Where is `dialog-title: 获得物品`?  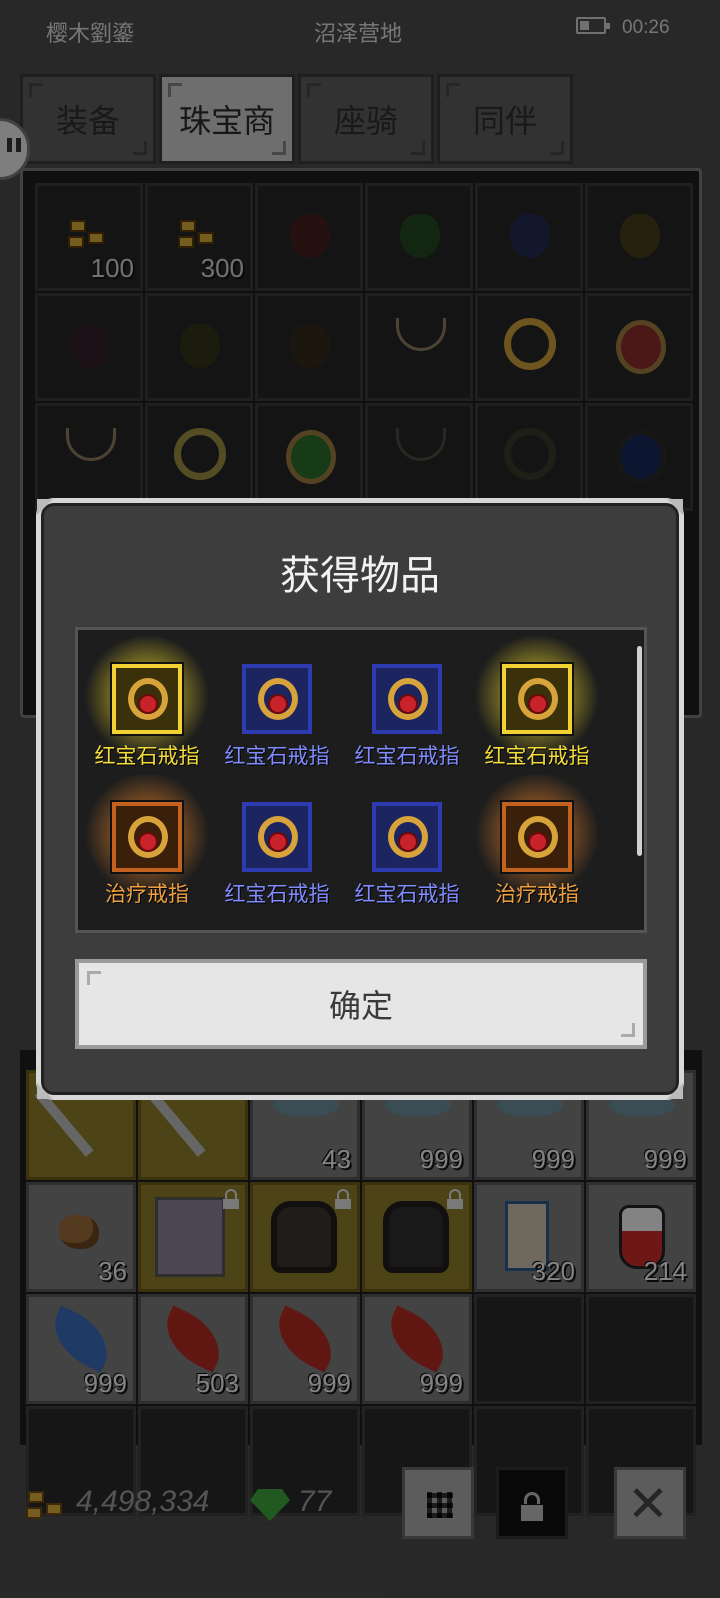 dialog-title: 获得物品 is located at coordinates (360, 576).